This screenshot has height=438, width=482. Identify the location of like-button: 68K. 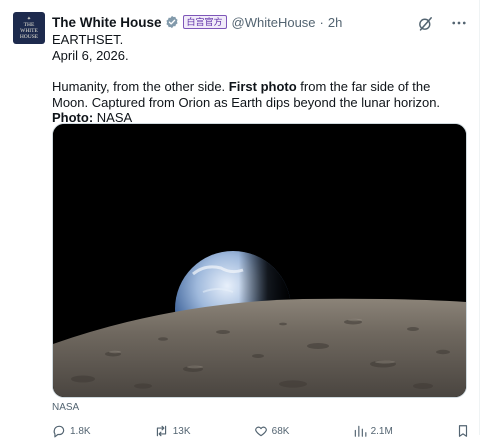
(271, 431).